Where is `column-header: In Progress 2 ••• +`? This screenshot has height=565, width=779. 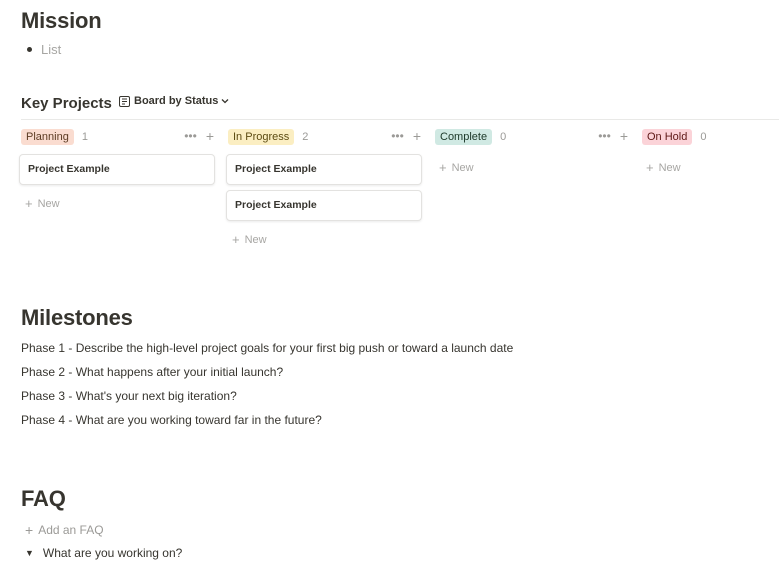 column-header: In Progress 2 ••• + is located at coordinates (326, 137).